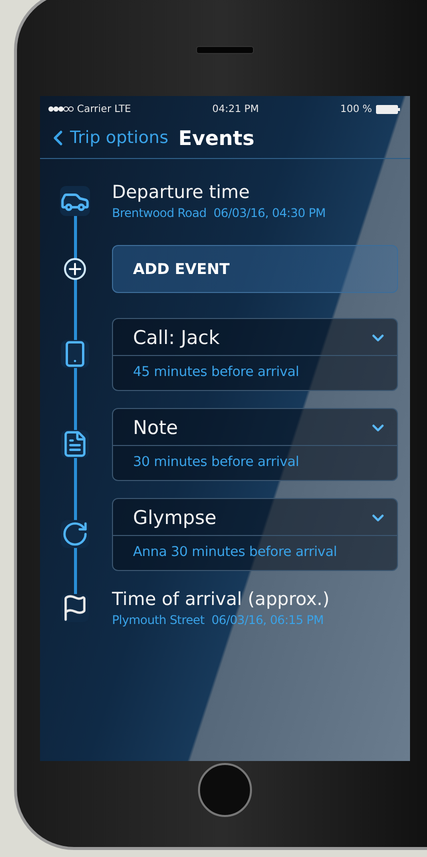 The width and height of the screenshot is (427, 857). Describe the element at coordinates (61, 109) in the screenshot. I see `signal-icon` at that location.